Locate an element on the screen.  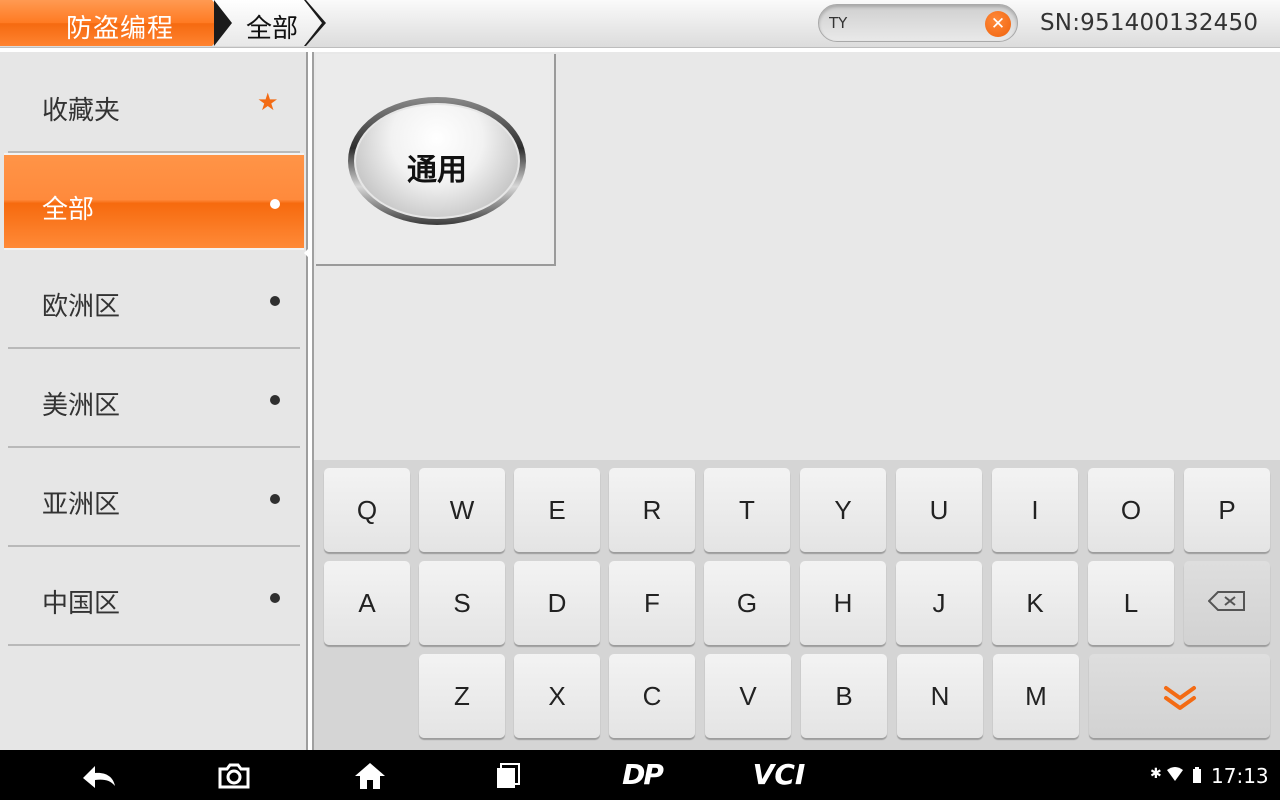
home-icon is located at coordinates (370, 776).